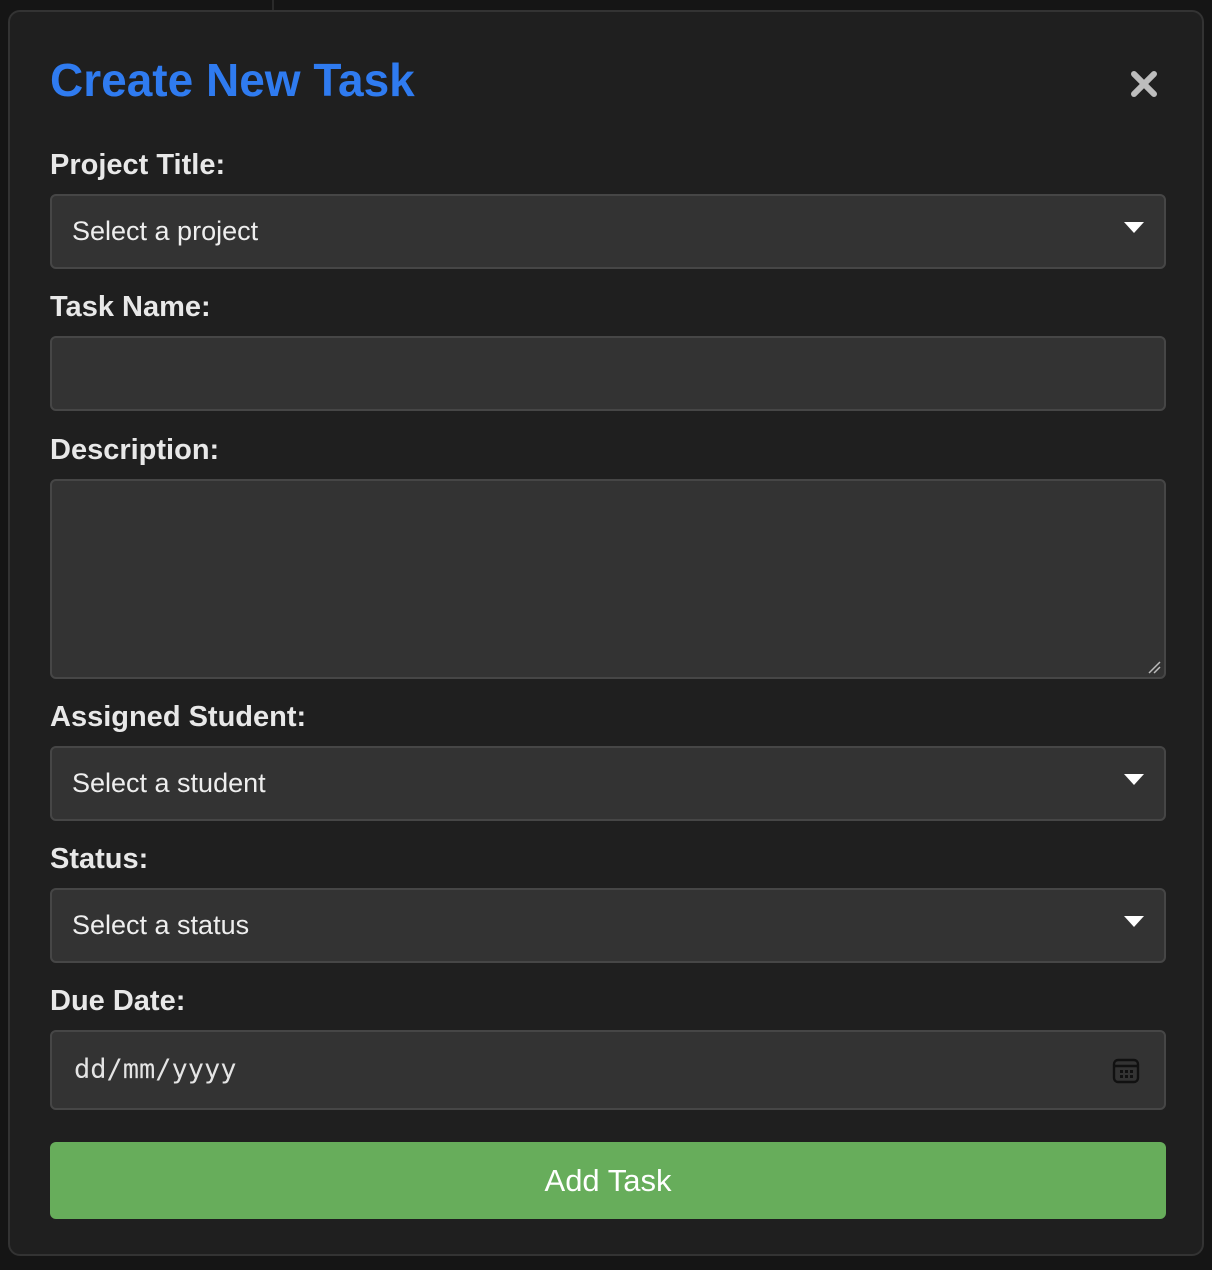  What do you see at coordinates (608, 579) in the screenshot?
I see `description-textarea` at bounding box center [608, 579].